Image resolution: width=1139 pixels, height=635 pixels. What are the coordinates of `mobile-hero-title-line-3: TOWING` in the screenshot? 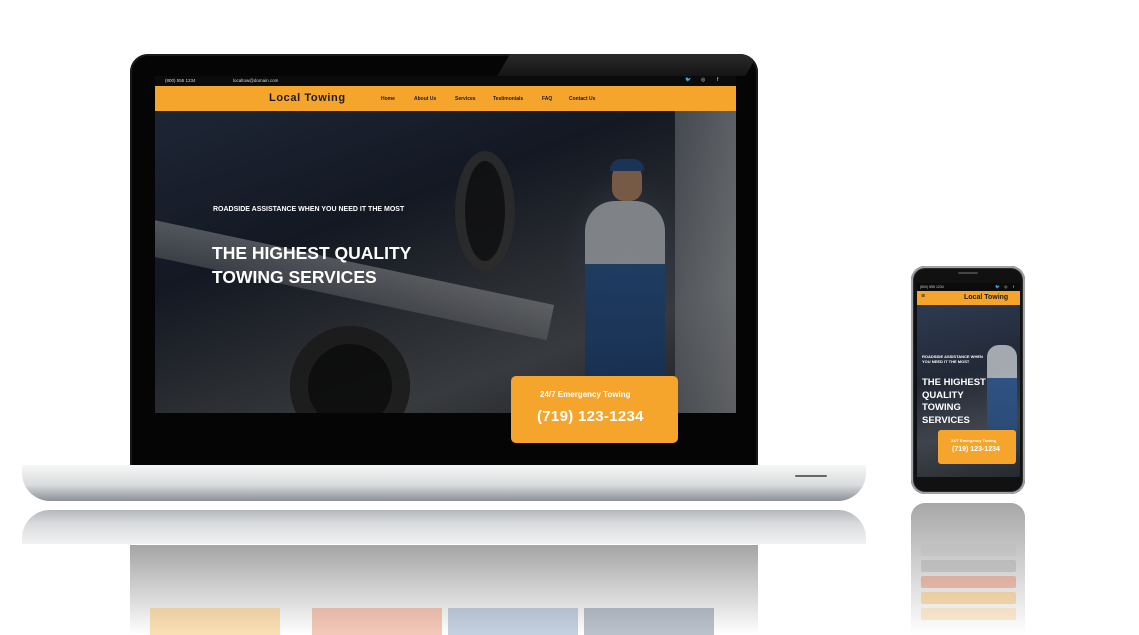 It's located at (941, 407).